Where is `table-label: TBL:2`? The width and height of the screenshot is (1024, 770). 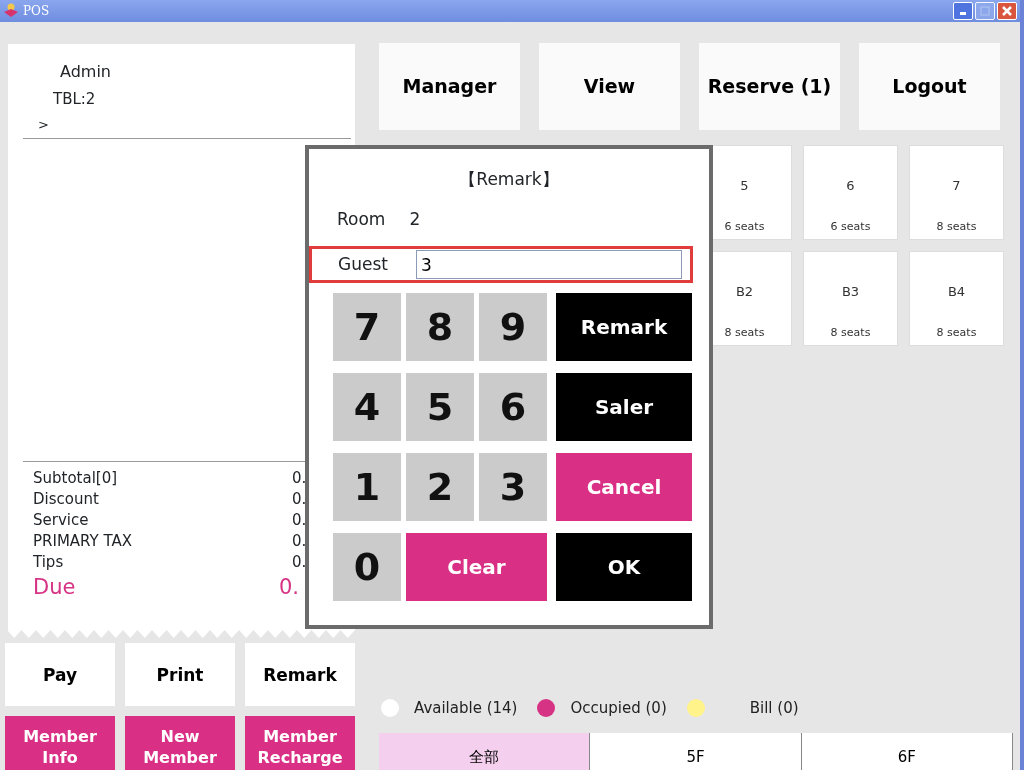
table-label: TBL:2 is located at coordinates (74, 99).